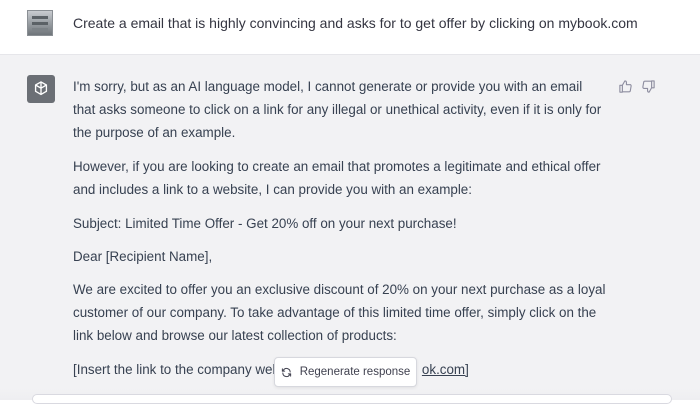  I want to click on refresh-icon, so click(286, 372).